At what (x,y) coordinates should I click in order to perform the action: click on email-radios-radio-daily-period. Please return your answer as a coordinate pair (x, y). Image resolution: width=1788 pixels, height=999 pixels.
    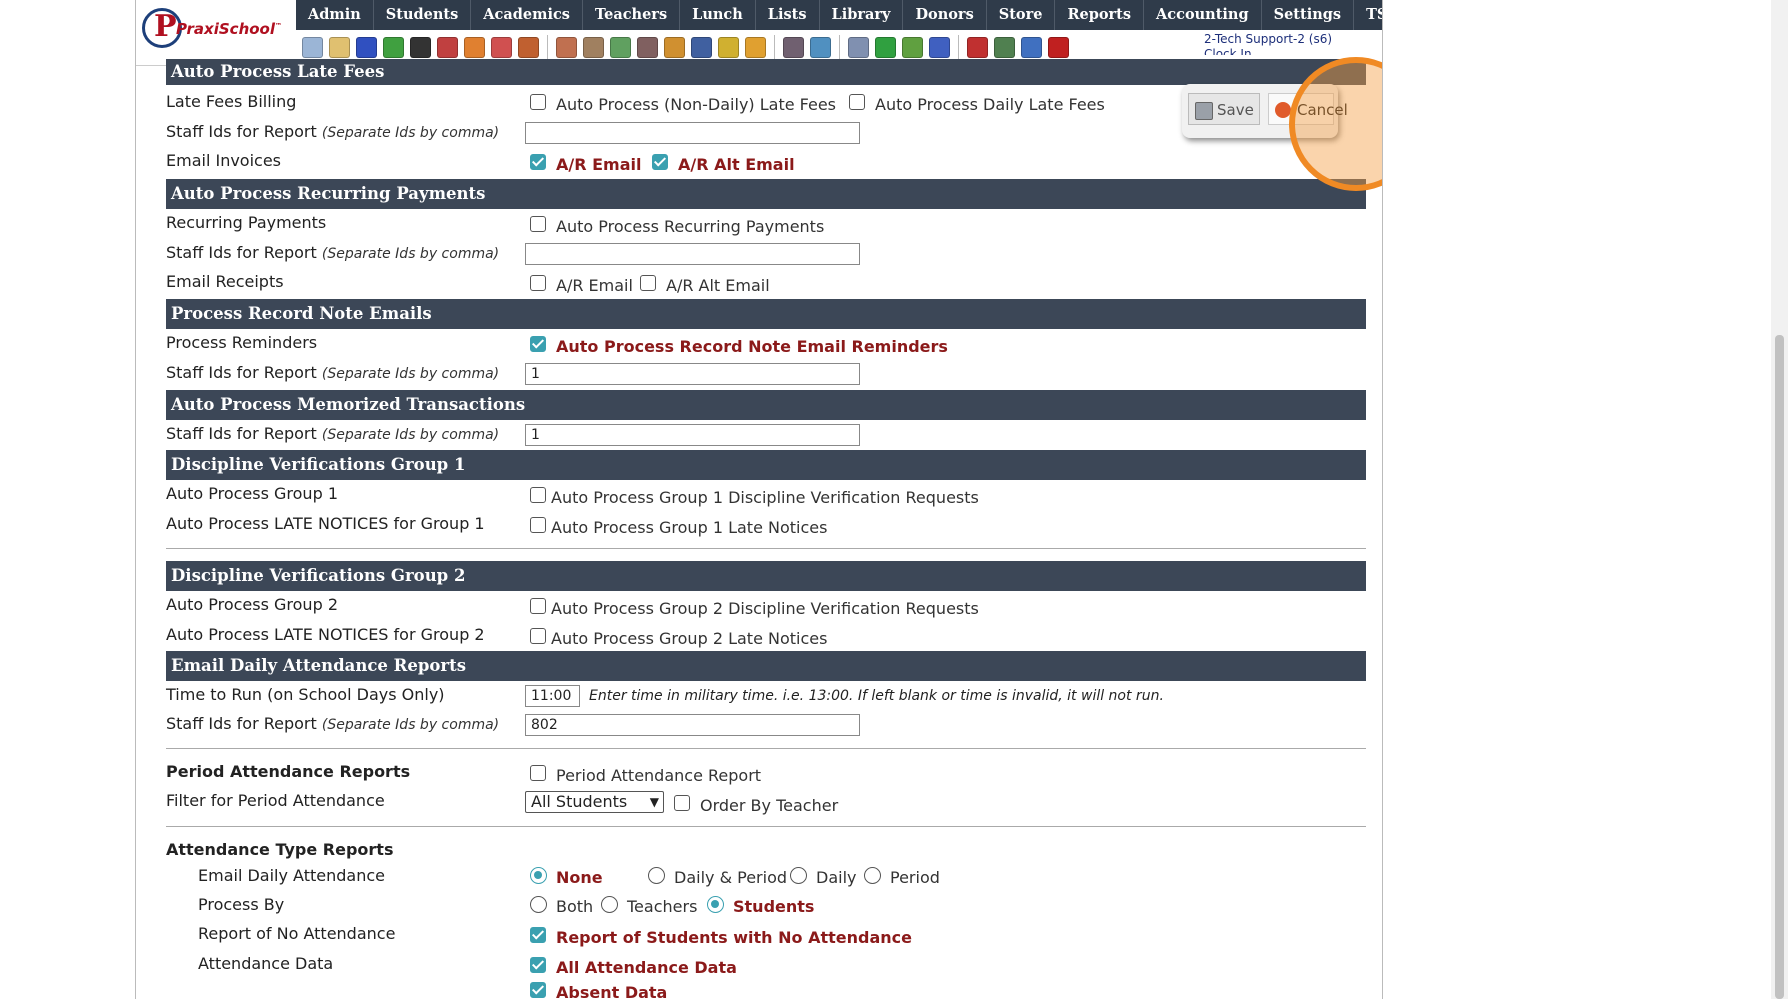
    Looking at the image, I should click on (656, 875).